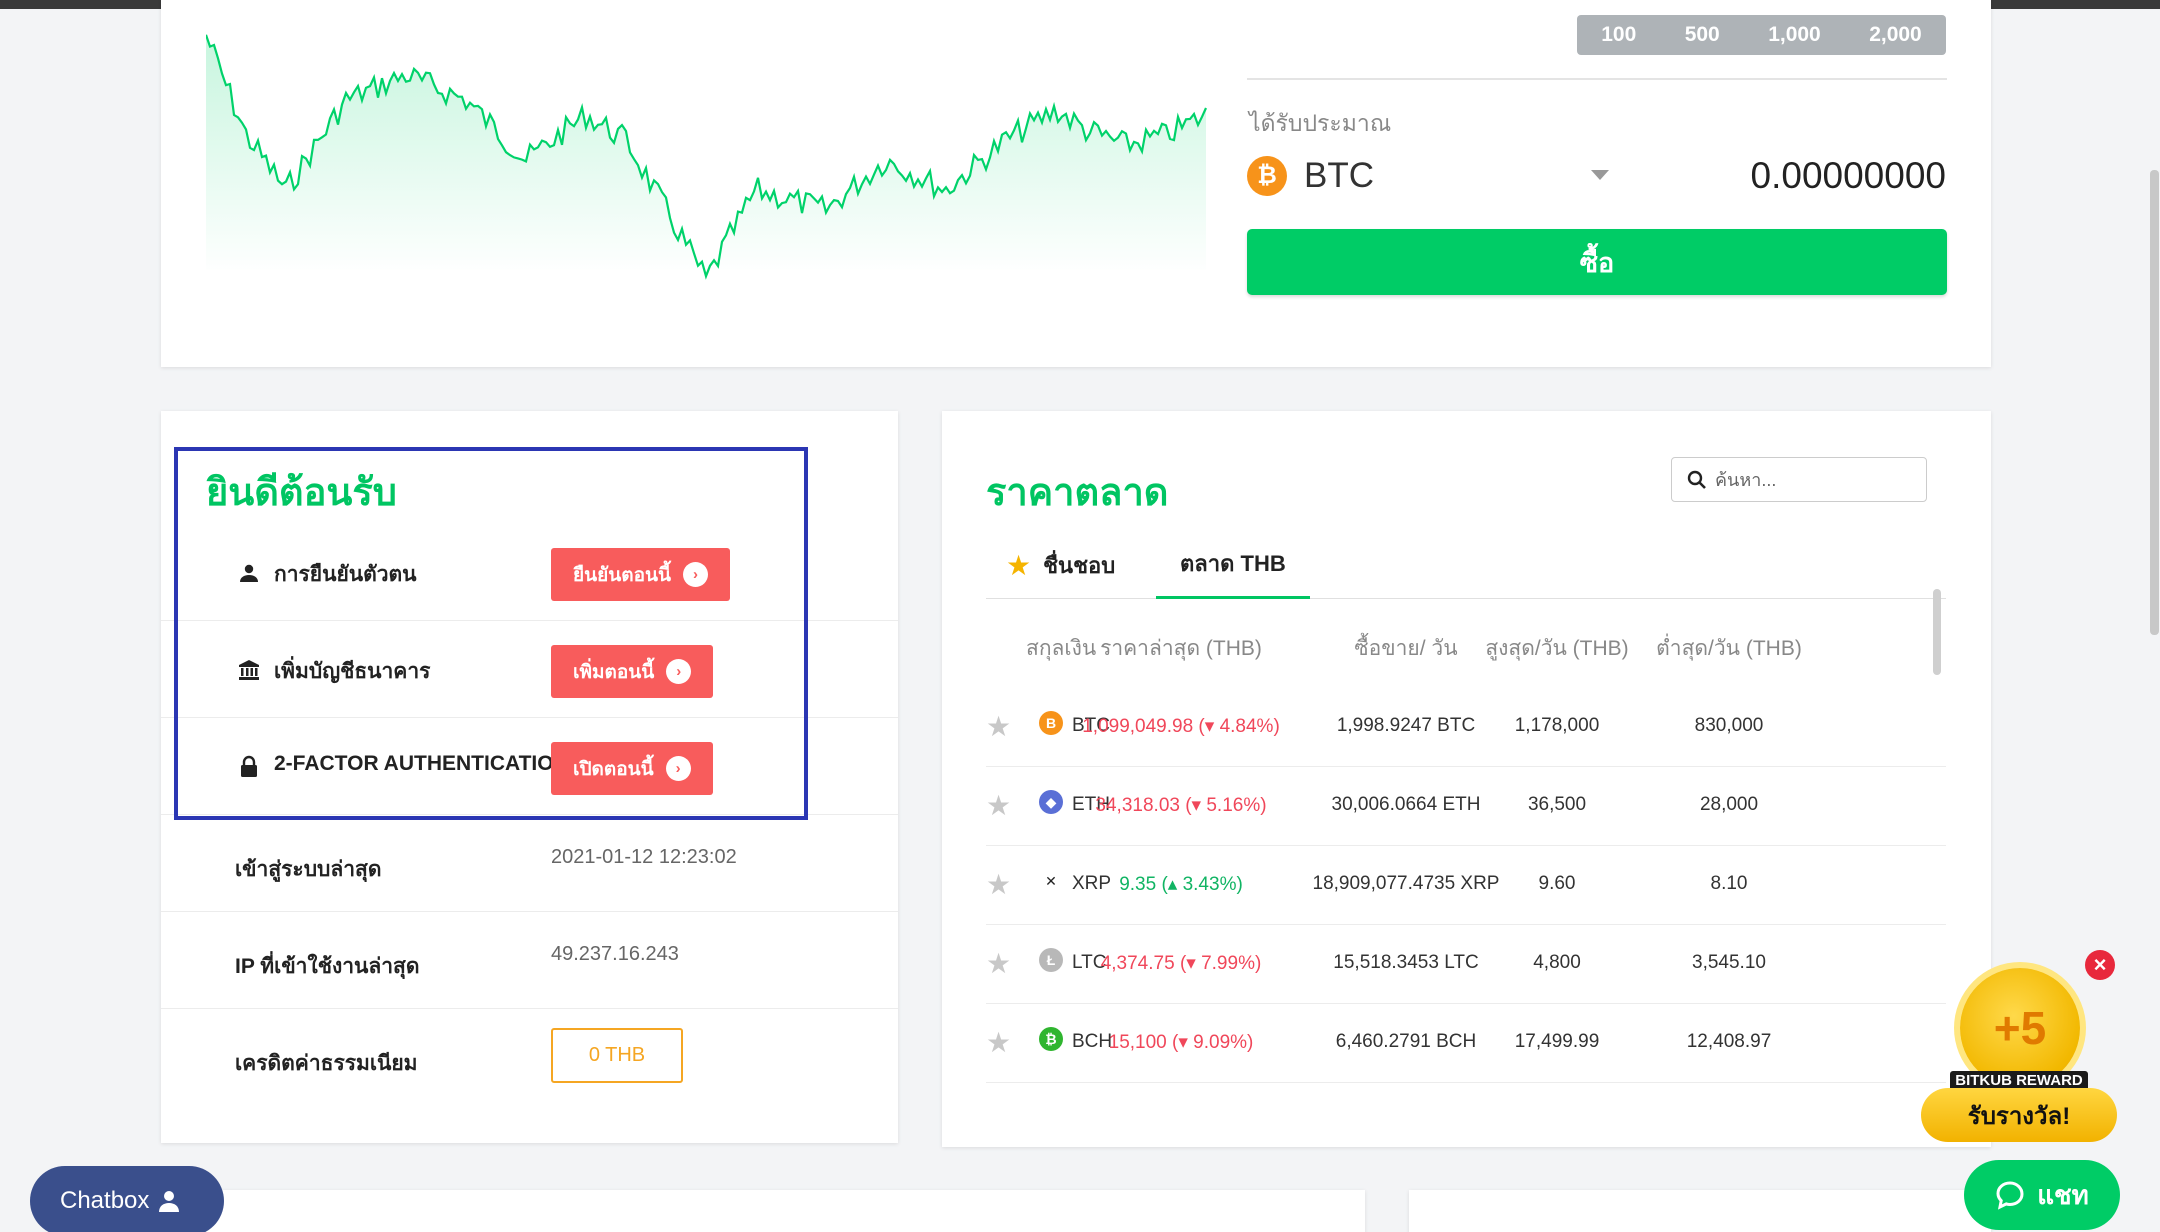  What do you see at coordinates (1181, 884) in the screenshot?
I see `last-price: 9.35 (▴ 3.43%)` at bounding box center [1181, 884].